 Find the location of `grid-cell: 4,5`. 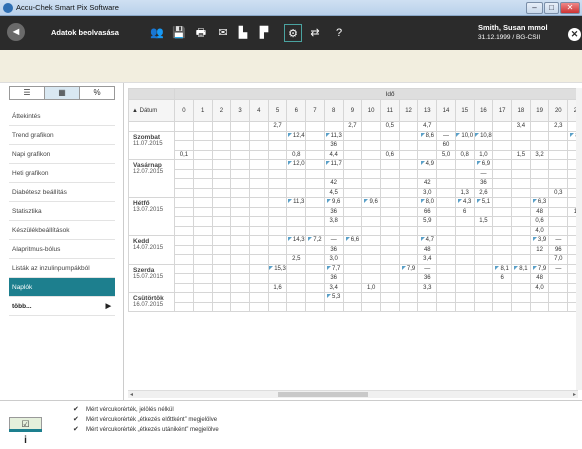

grid-cell: 4,5 is located at coordinates (333, 192).